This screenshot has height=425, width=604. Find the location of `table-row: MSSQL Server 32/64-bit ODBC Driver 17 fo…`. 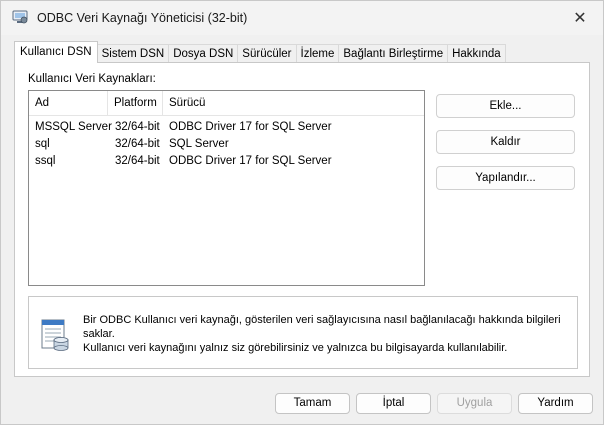

table-row: MSSQL Server 32/64-bit ODBC Driver 17 fo… is located at coordinates (226, 127).